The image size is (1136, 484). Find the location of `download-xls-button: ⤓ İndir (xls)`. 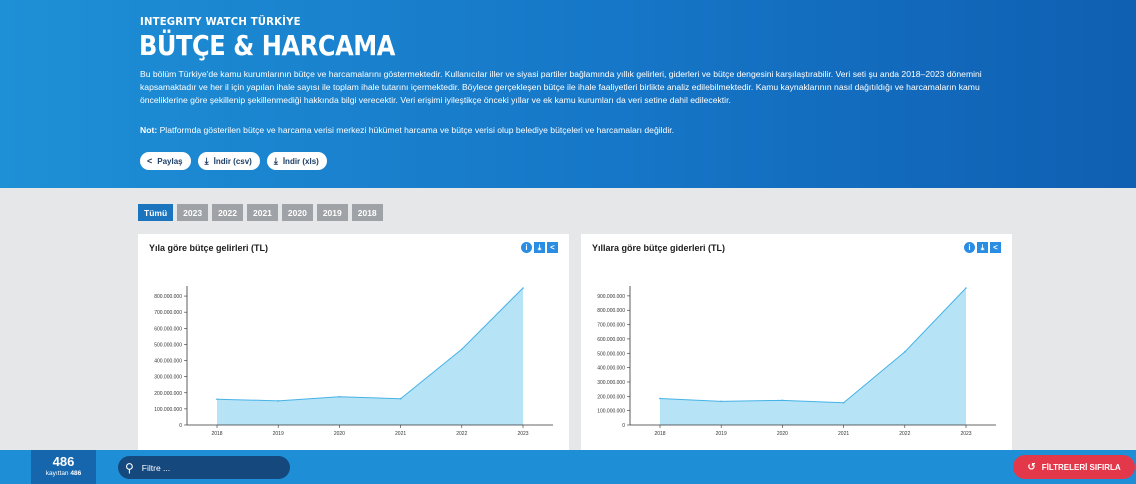

download-xls-button: ⤓ İndir (xls) is located at coordinates (296, 161).